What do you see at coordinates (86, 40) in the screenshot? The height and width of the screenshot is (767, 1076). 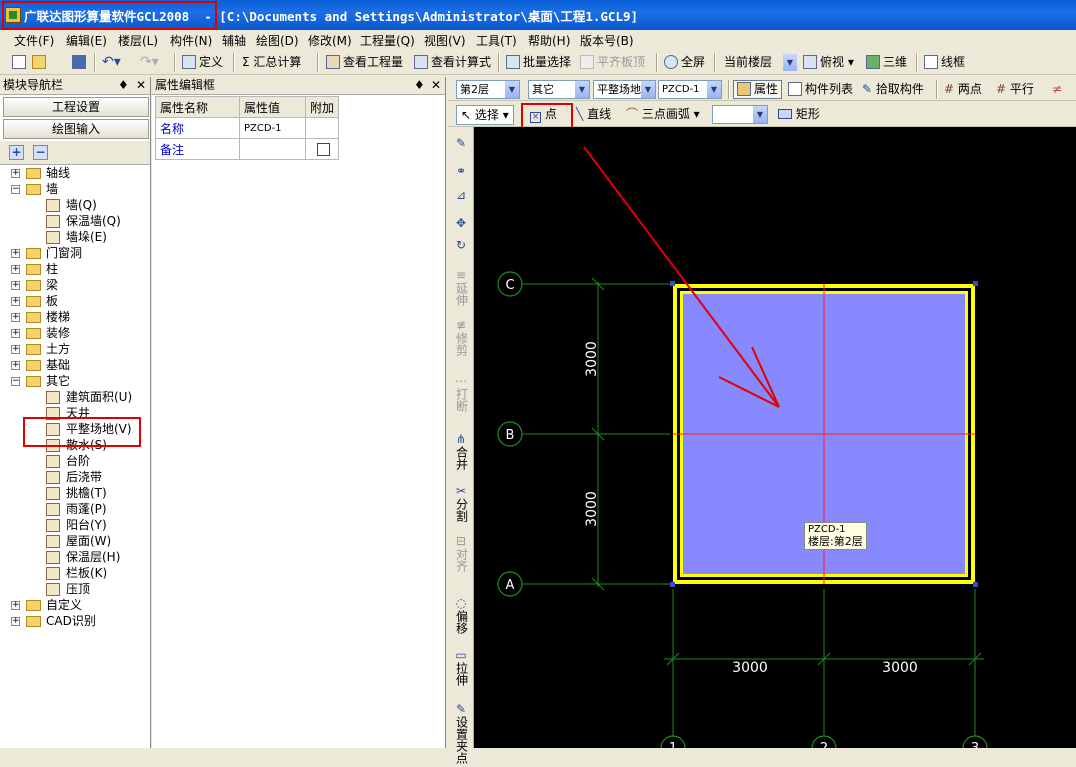 I see `menu-edit: 编辑(E)` at bounding box center [86, 40].